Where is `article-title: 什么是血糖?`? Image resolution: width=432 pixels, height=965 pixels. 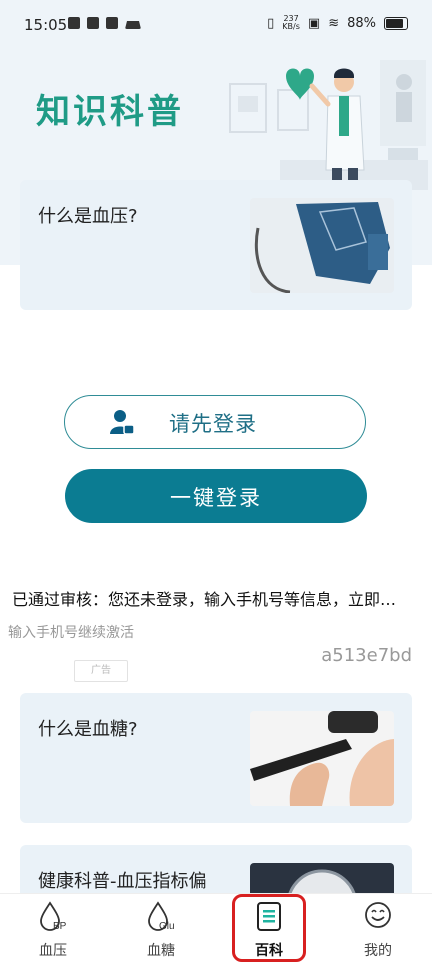
article-title: 什么是血糖? is located at coordinates (88, 729).